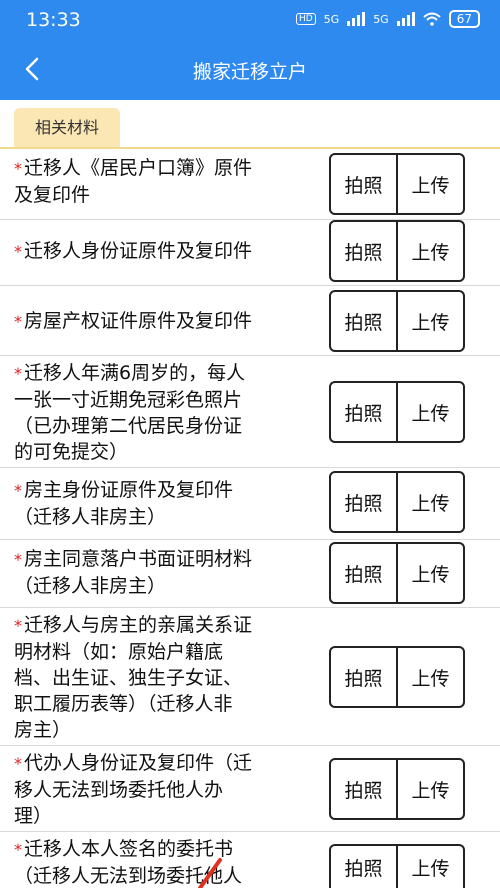 The image size is (500, 889). Describe the element at coordinates (67, 128) in the screenshot. I see `section-tab-materials: 相关材料` at that location.